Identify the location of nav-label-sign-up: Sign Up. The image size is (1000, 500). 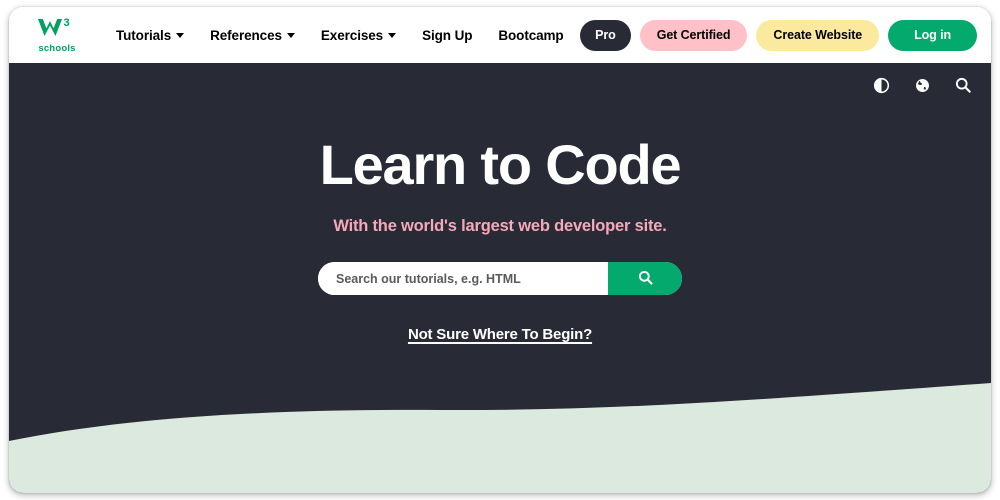
(447, 35).